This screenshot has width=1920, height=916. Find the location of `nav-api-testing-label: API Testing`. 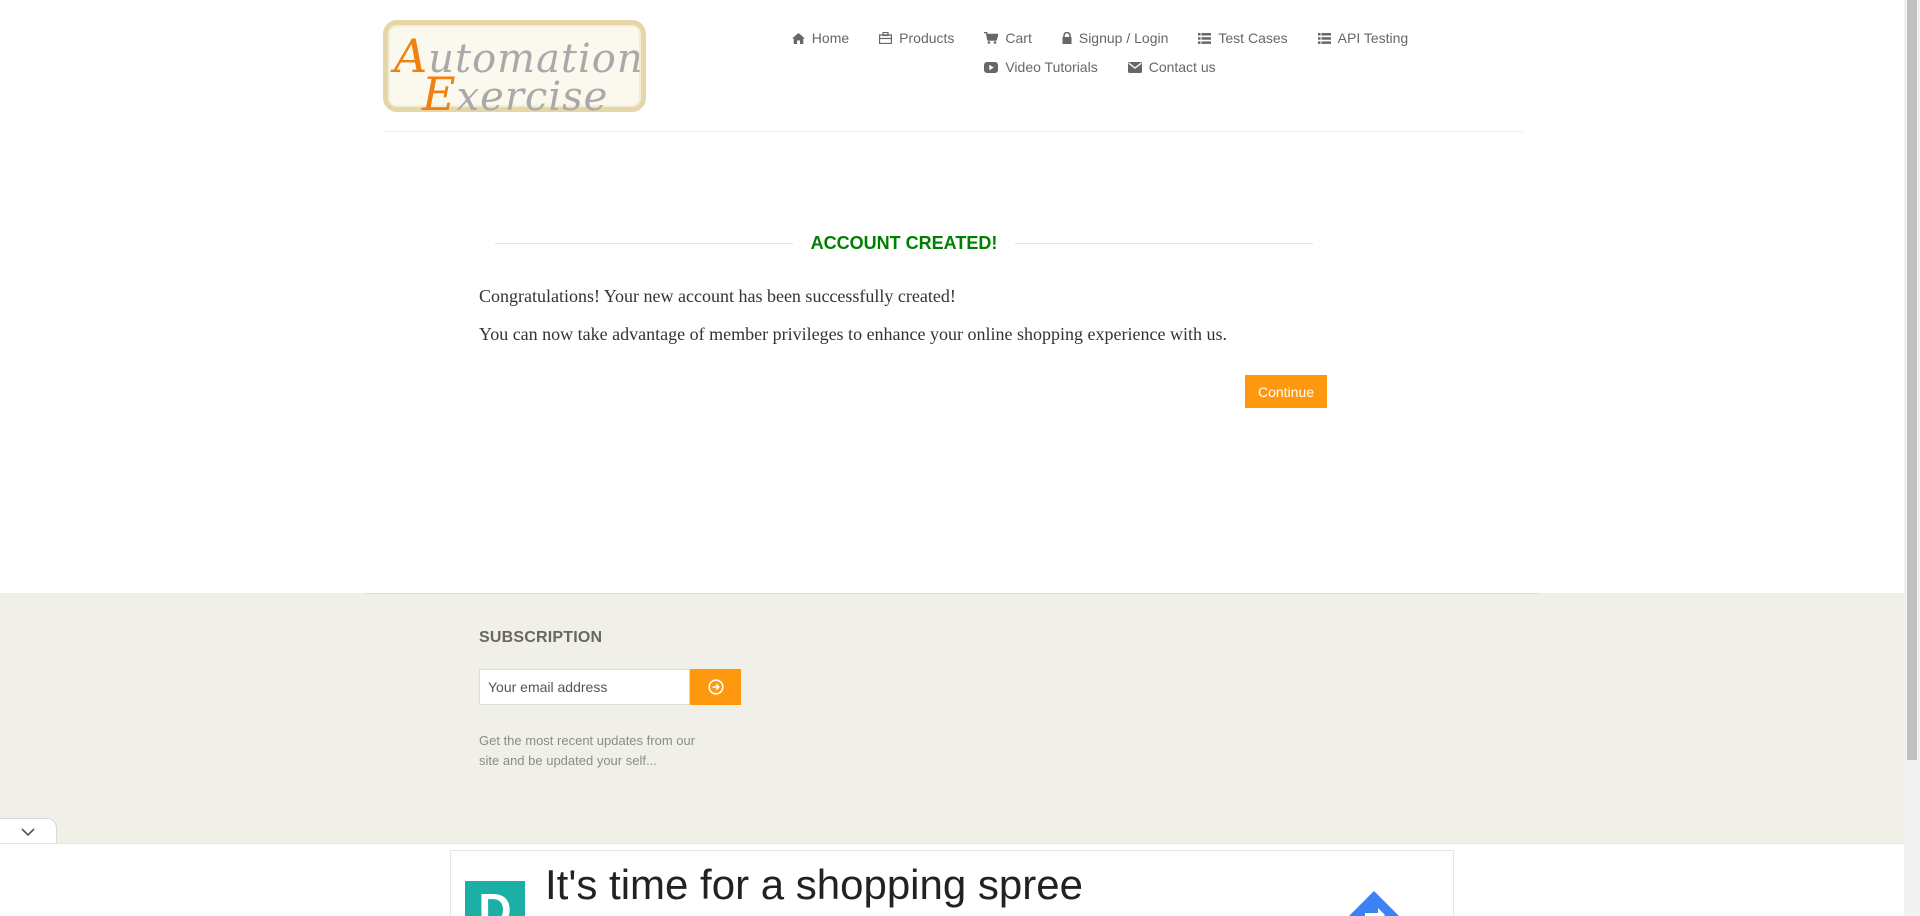

nav-api-testing-label: API Testing is located at coordinates (1373, 38).